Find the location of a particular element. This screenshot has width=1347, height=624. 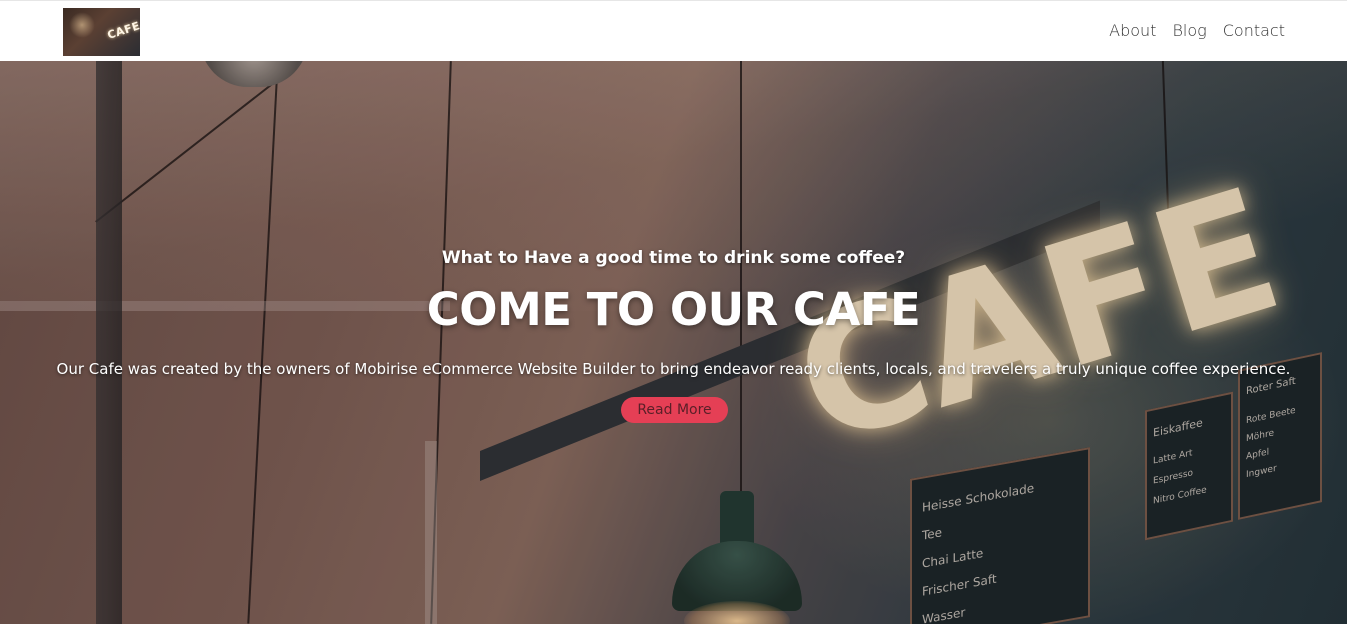

hero-title: COME TO OUR CAFE is located at coordinates (673, 309).